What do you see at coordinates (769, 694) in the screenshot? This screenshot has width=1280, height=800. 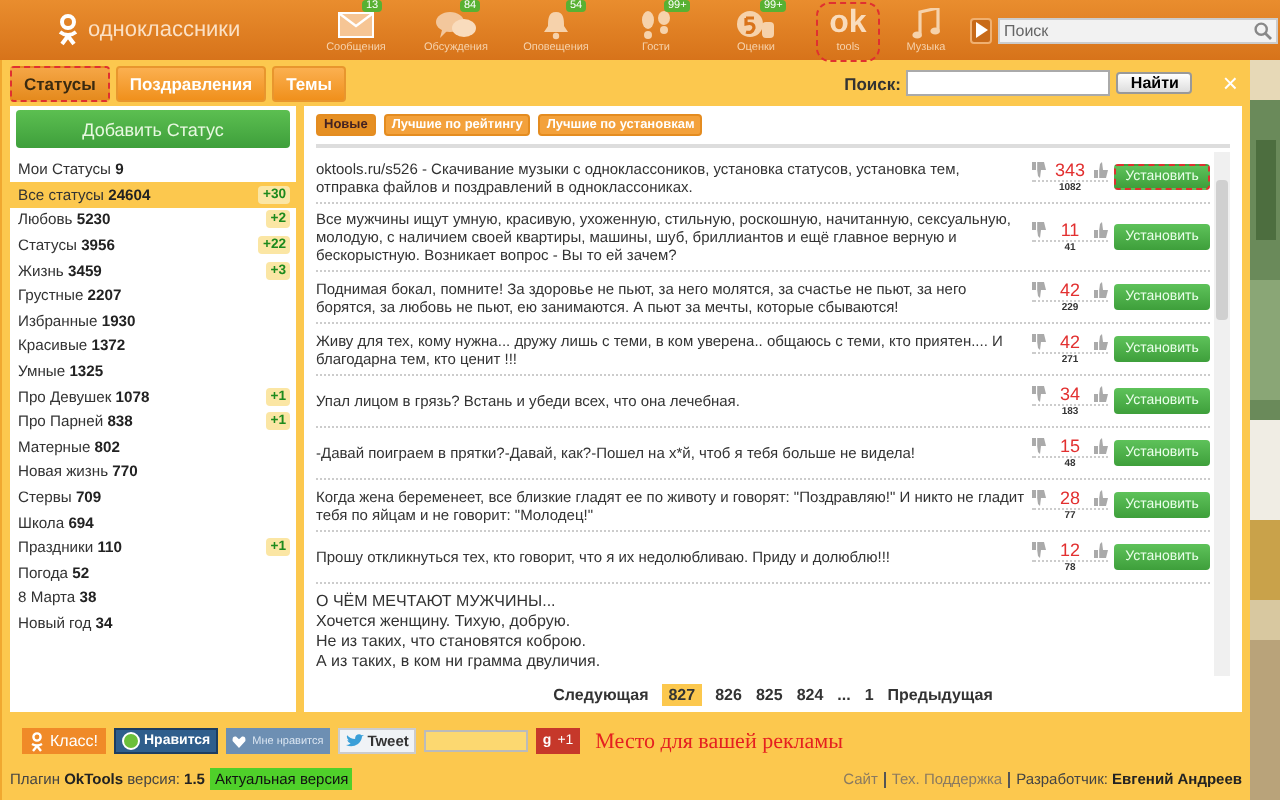 I see `page-link: 825` at bounding box center [769, 694].